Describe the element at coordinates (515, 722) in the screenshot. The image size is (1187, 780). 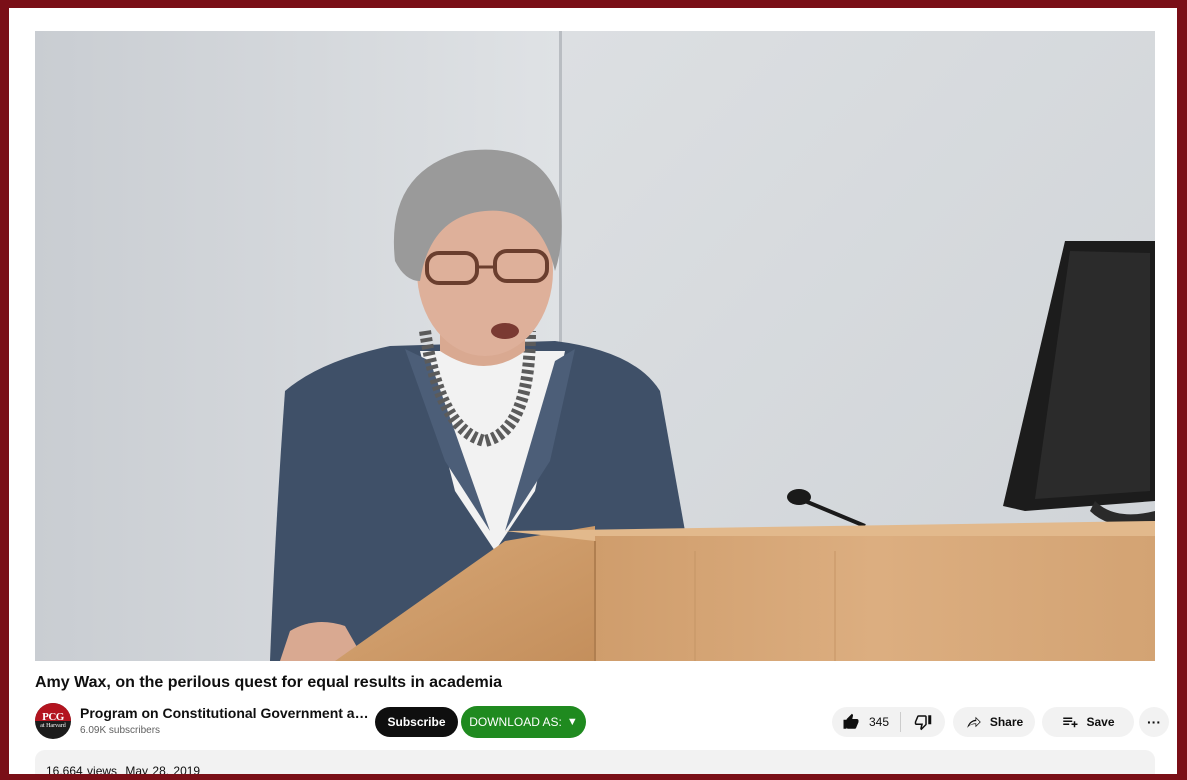
I see `download-label: DOWNLOAD AS:` at that location.